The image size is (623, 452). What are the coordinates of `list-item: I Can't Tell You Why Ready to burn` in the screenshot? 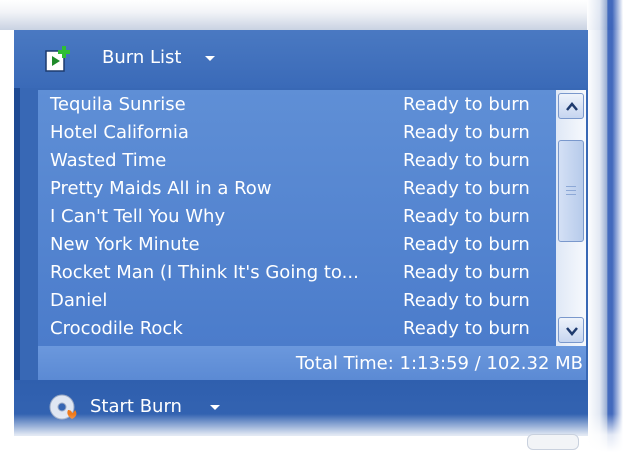 It's located at (300, 217).